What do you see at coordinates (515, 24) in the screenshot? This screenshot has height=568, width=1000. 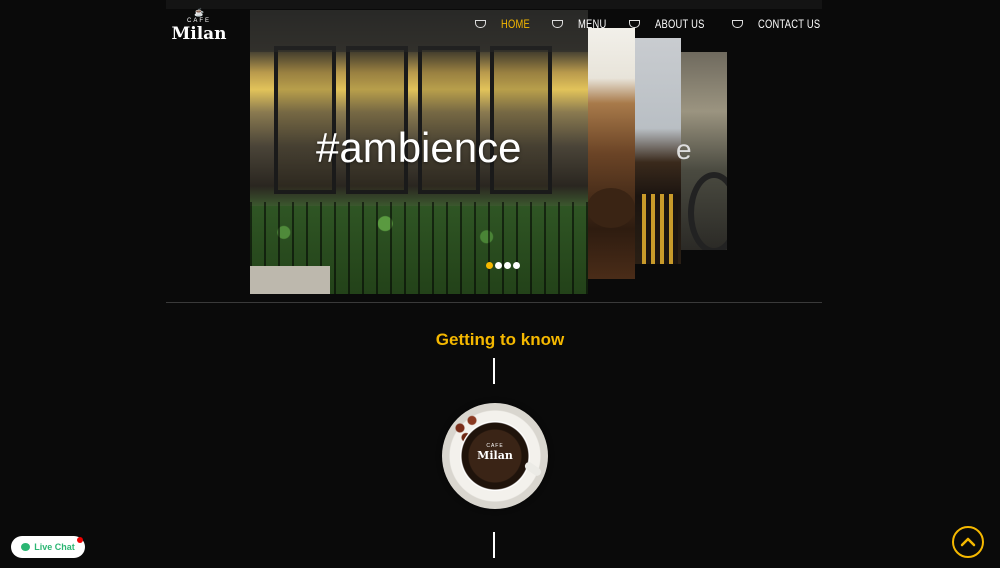 I see `nav-label-home: HOME` at bounding box center [515, 24].